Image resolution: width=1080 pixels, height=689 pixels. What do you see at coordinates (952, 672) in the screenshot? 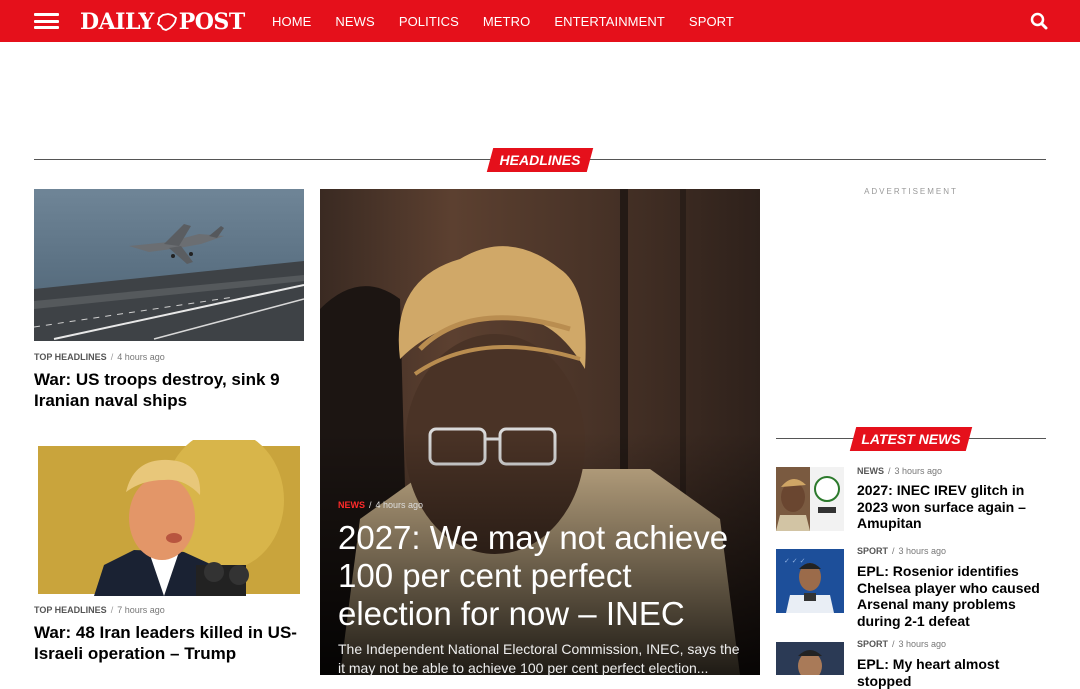
I see `latest-news-title: EPL: My heart almost stopped` at bounding box center [952, 672].